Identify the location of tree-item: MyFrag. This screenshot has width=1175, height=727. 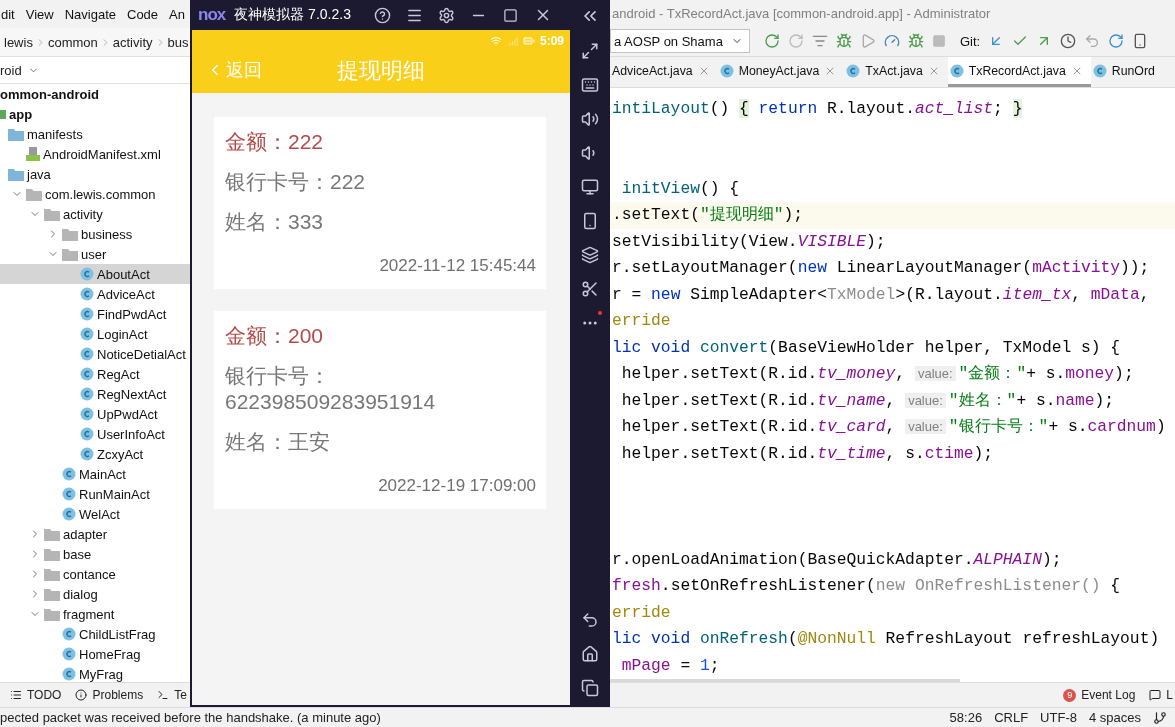
(95, 673).